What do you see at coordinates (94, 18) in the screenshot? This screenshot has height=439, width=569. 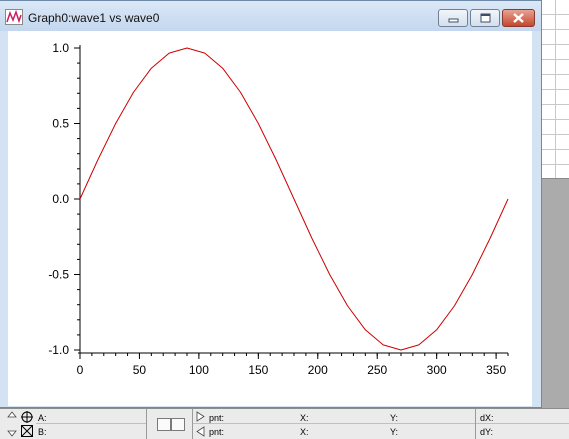 I see `window-title: Graph0:wave1 vs wave0` at bounding box center [94, 18].